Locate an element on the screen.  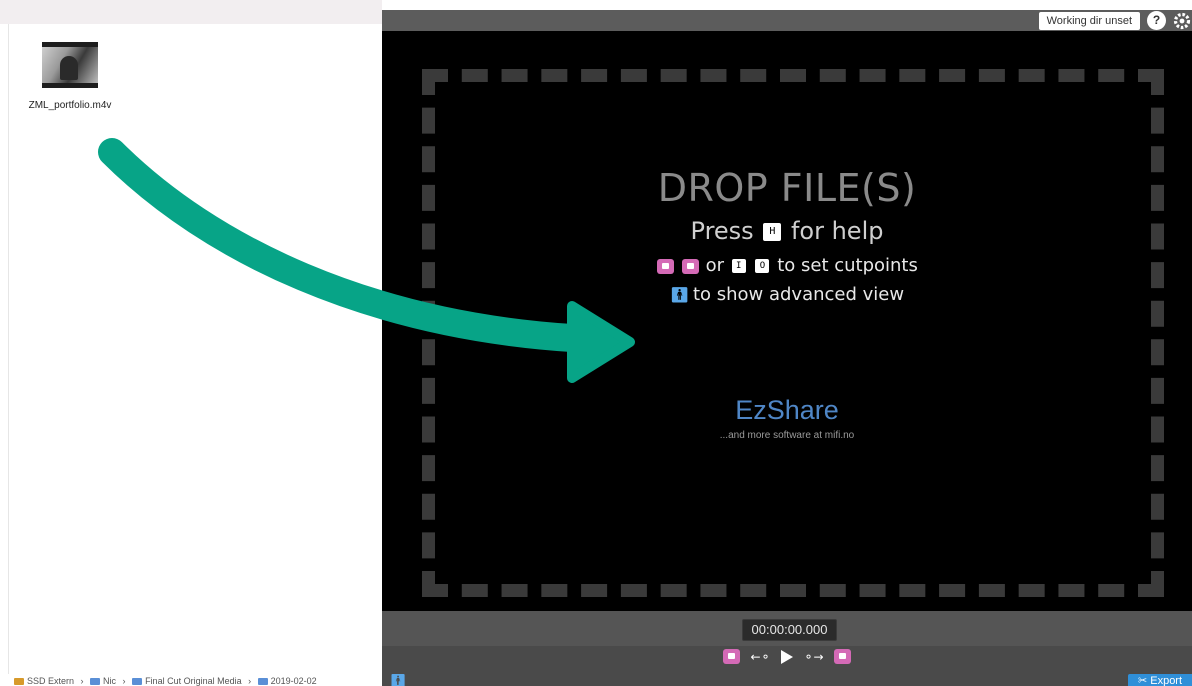
cut-end-icon is located at coordinates (690, 266).